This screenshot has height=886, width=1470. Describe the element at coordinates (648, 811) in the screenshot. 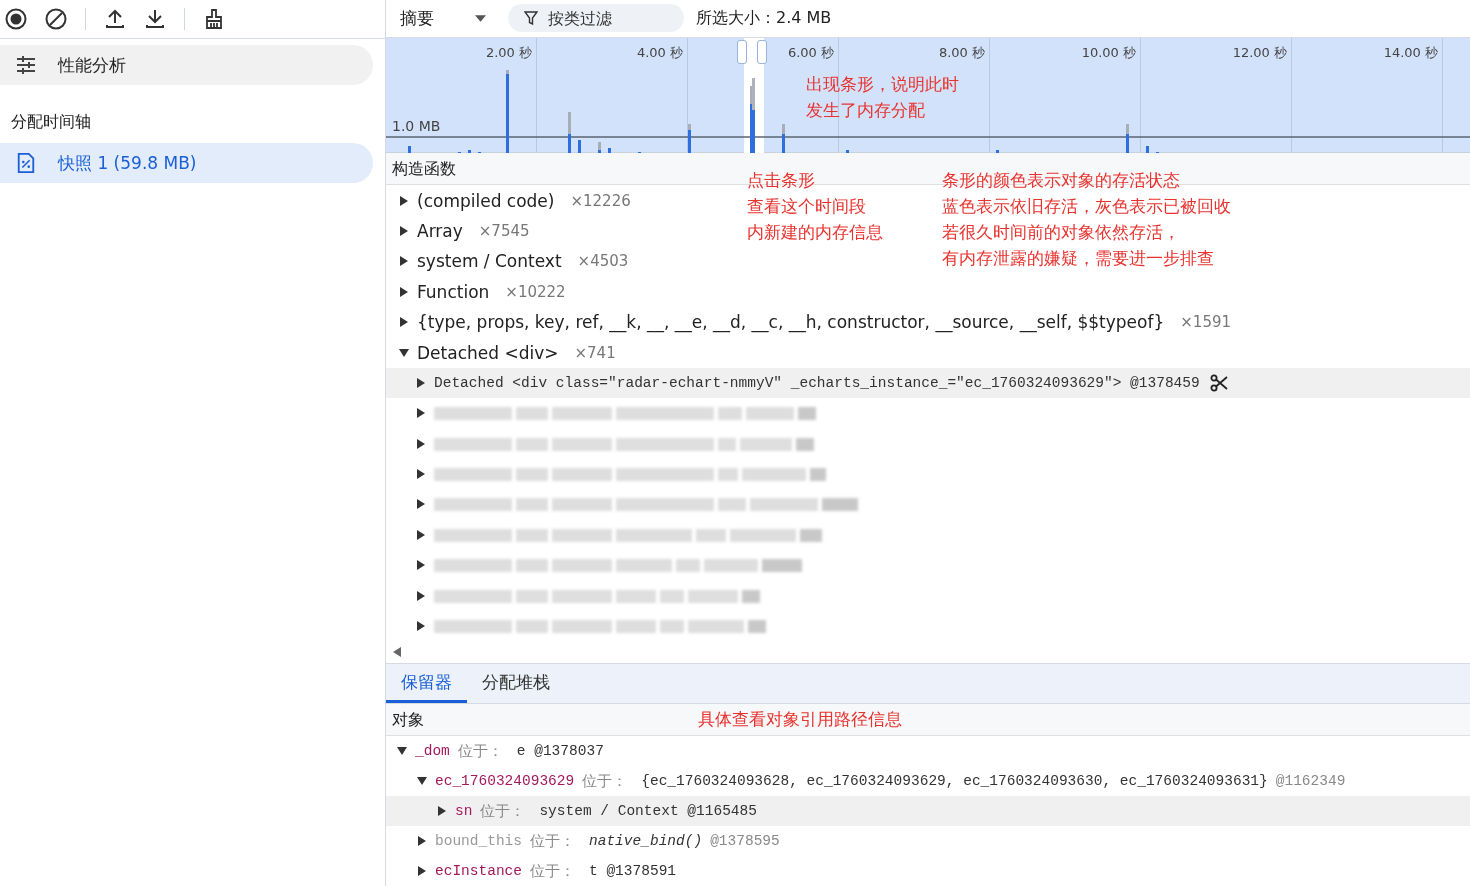

I see `property-value: system / Context @1165485` at that location.